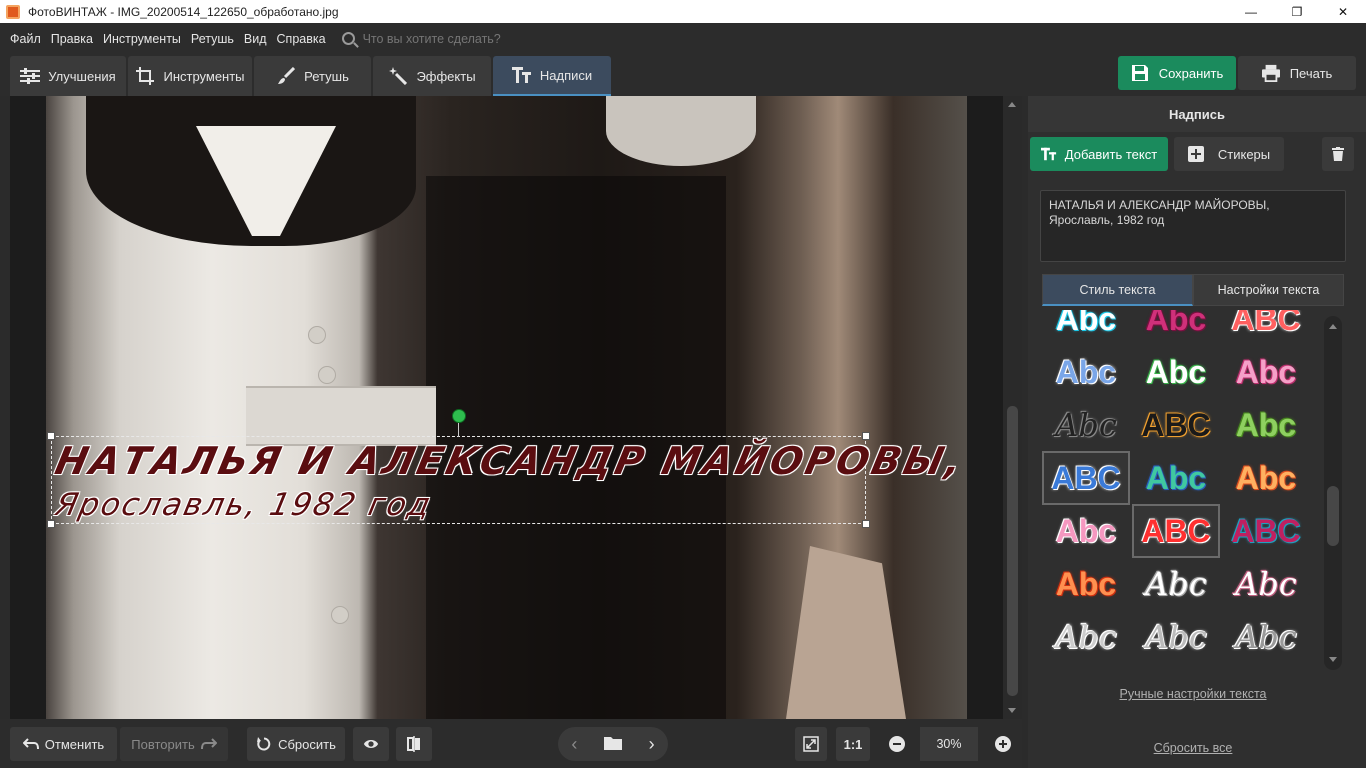 Image resolution: width=1366 pixels, height=768 pixels. What do you see at coordinates (652, 744) in the screenshot?
I see `next-file-button: ›` at bounding box center [652, 744].